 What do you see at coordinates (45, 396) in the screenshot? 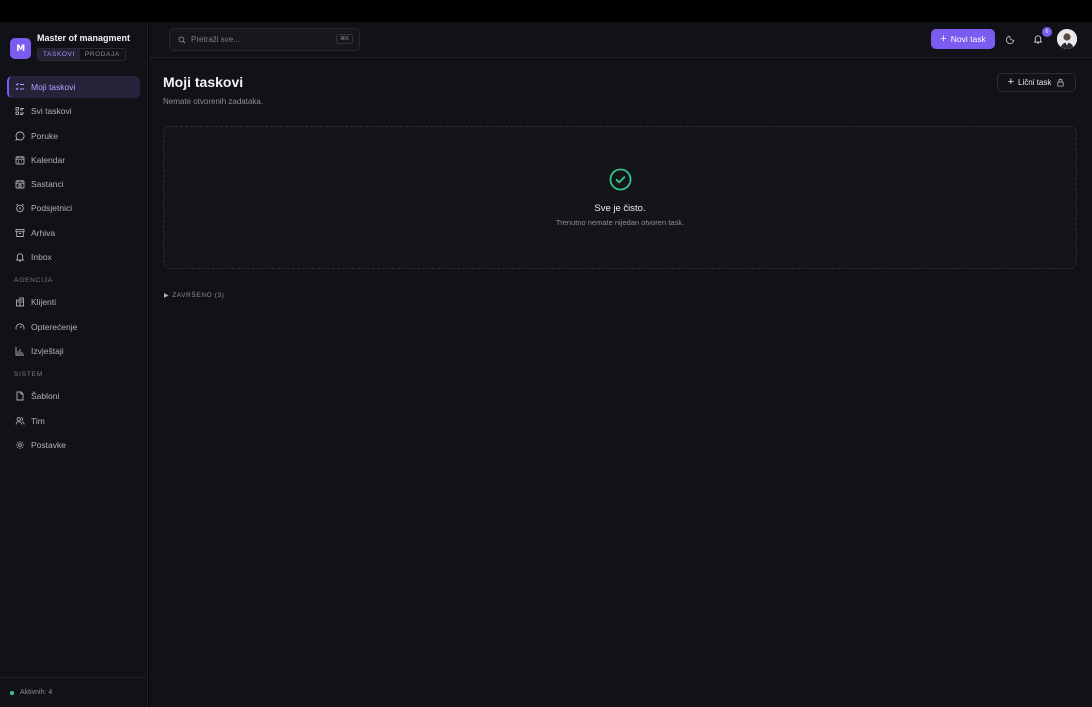
I see `sidebar-item-label: Šabloni` at bounding box center [45, 396].